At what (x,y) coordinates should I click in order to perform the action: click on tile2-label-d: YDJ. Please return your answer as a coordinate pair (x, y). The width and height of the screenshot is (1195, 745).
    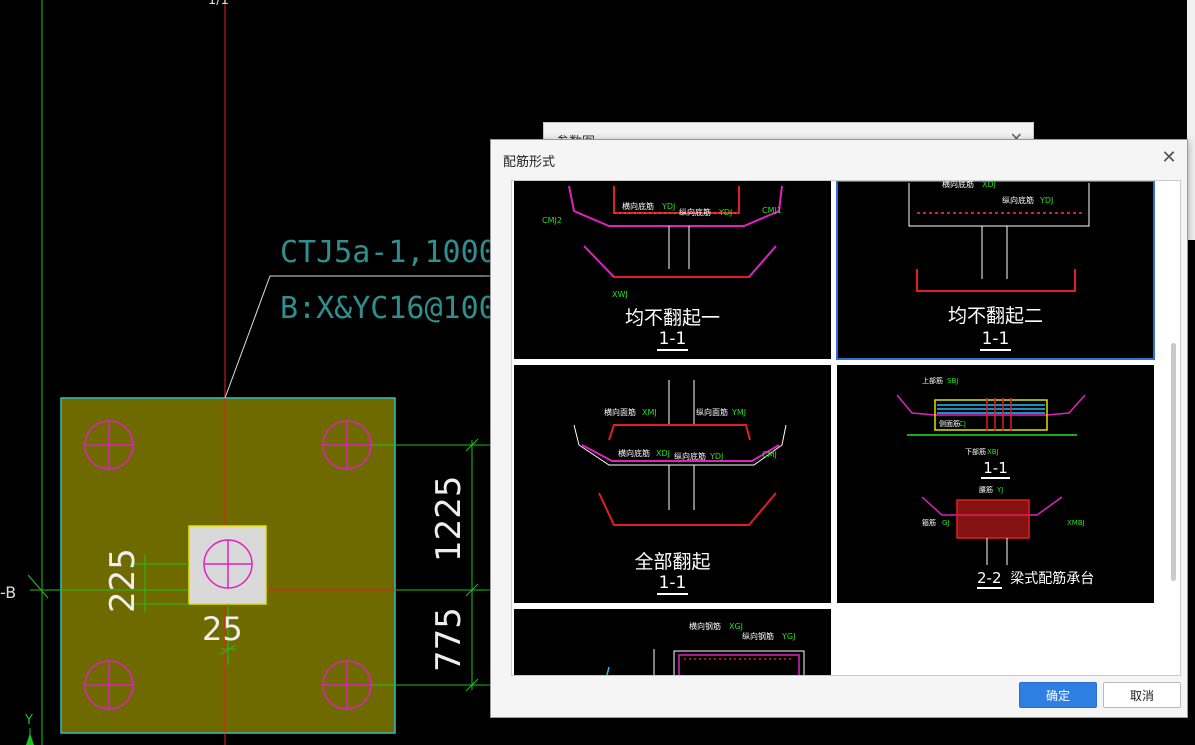
    Looking at the image, I should click on (1046, 200).